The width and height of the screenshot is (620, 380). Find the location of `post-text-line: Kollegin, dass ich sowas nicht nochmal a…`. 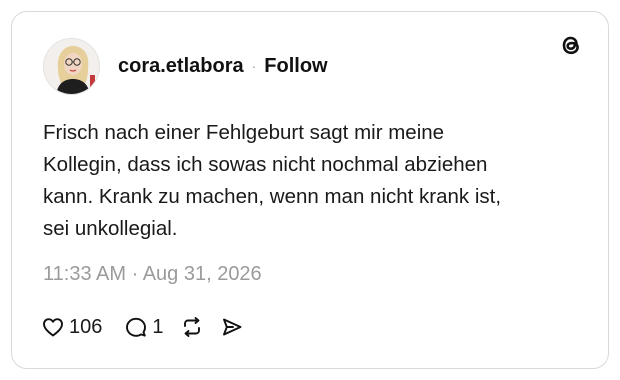

post-text-line: Kollegin, dass ich sowas nicht nochmal a… is located at coordinates (265, 164).